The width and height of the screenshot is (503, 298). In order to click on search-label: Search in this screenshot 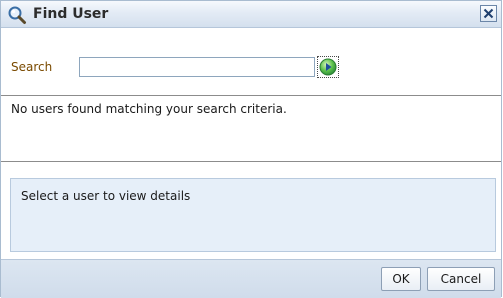, I will do `click(32, 67)`.